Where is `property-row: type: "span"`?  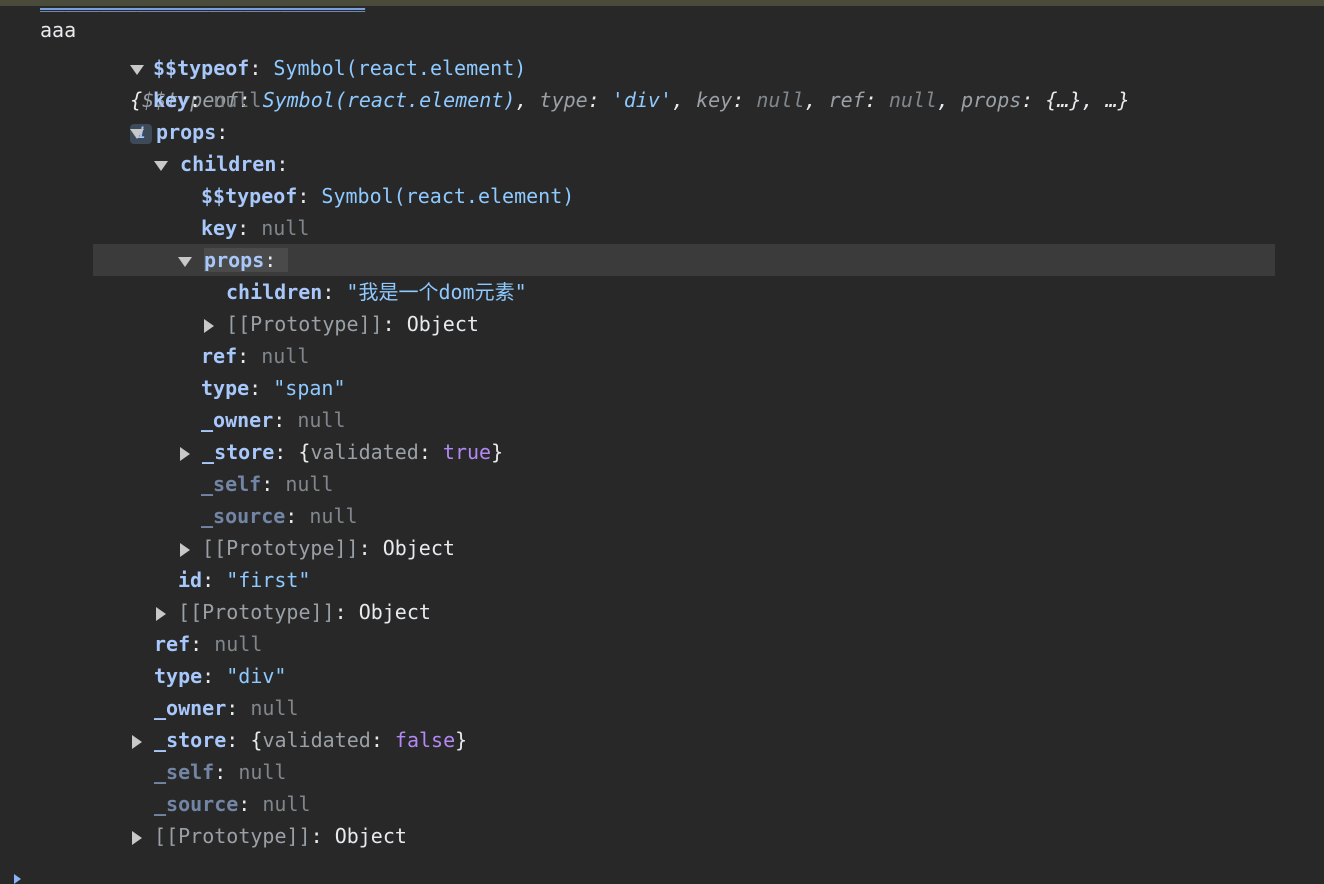
property-row: type: "span" is located at coordinates (273, 388).